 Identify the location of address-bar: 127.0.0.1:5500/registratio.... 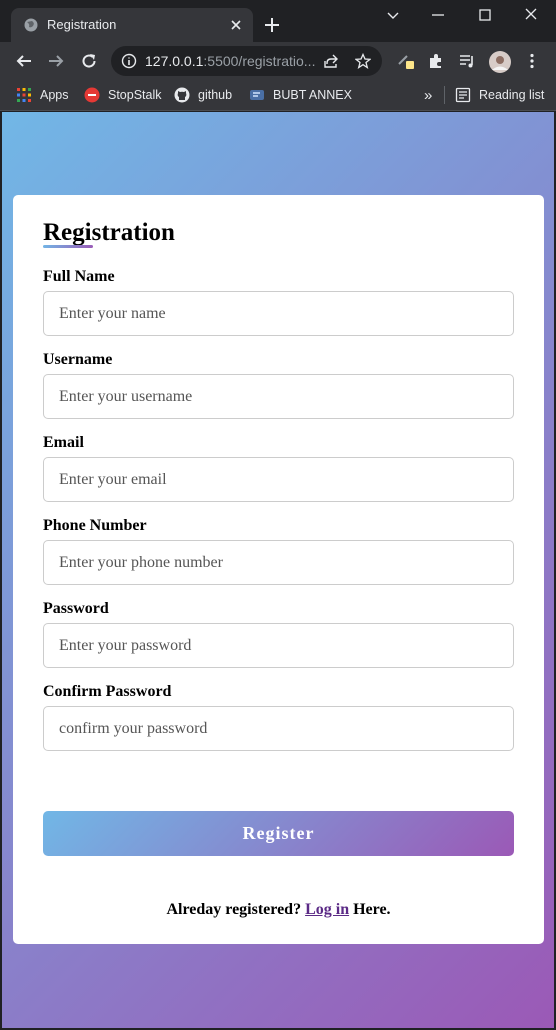
(246, 61).